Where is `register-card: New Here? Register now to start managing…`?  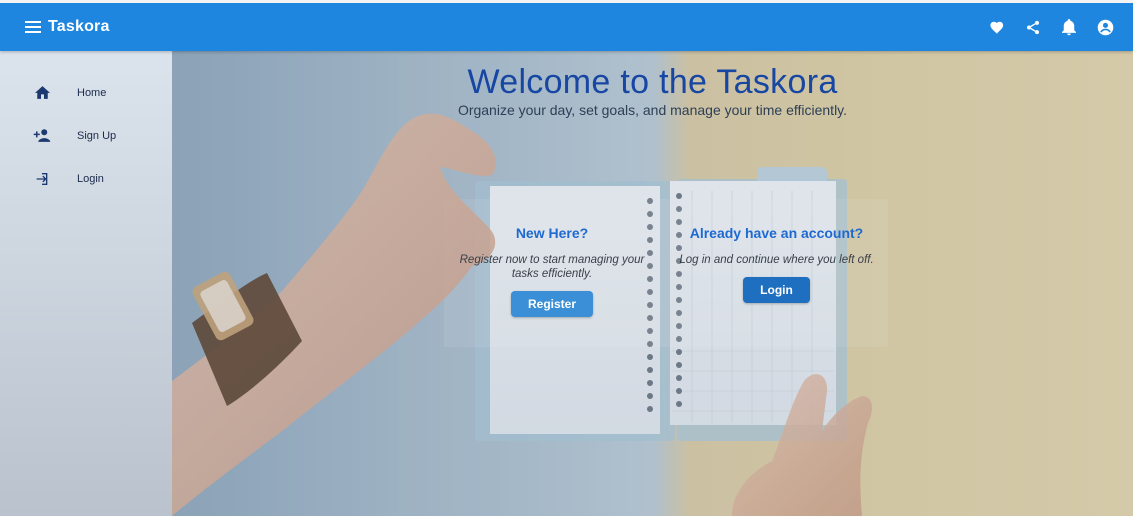
register-card: New Here? Register now to start managing… is located at coordinates (552, 274).